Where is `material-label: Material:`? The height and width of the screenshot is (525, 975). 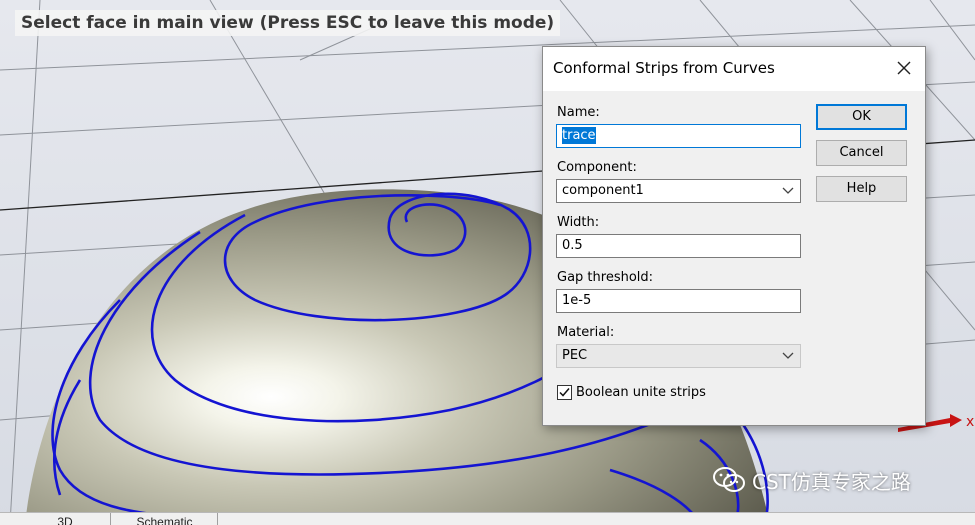 material-label: Material: is located at coordinates (586, 332).